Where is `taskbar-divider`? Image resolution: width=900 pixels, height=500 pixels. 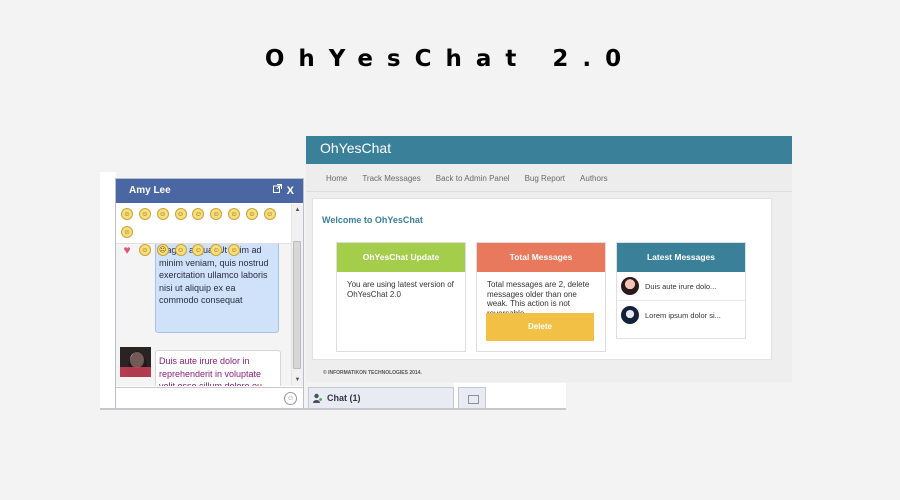
taskbar-divider is located at coordinates (333, 409).